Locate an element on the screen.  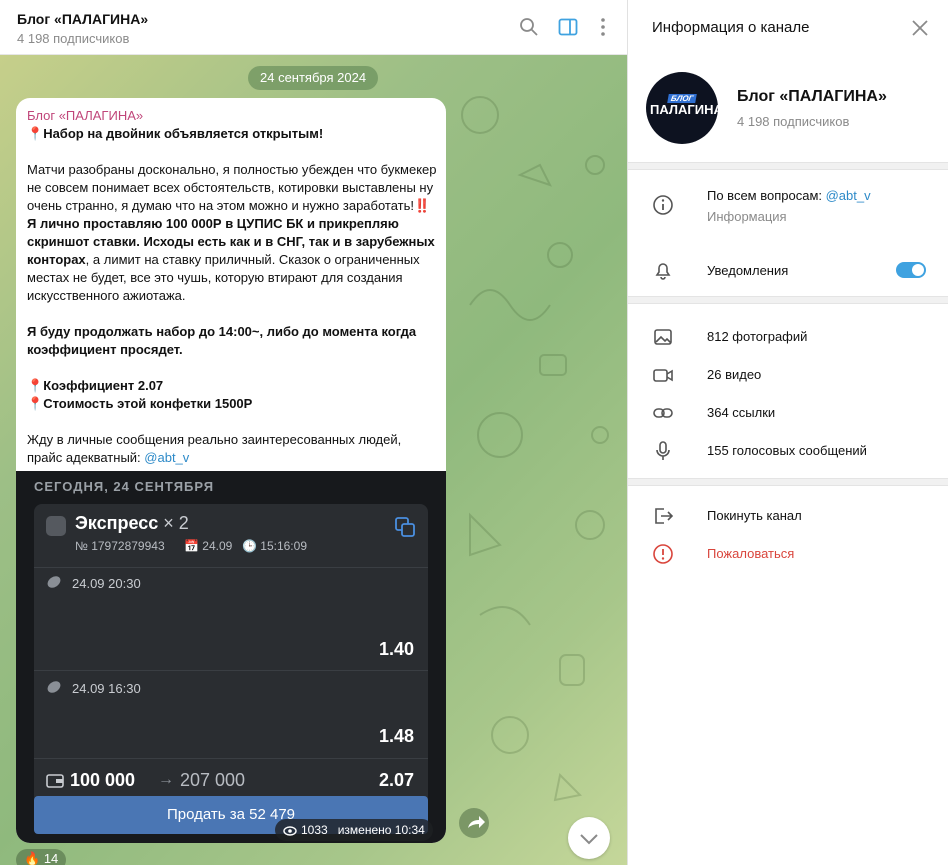
reaction-badge: 🔥 14 is located at coordinates (41, 857).